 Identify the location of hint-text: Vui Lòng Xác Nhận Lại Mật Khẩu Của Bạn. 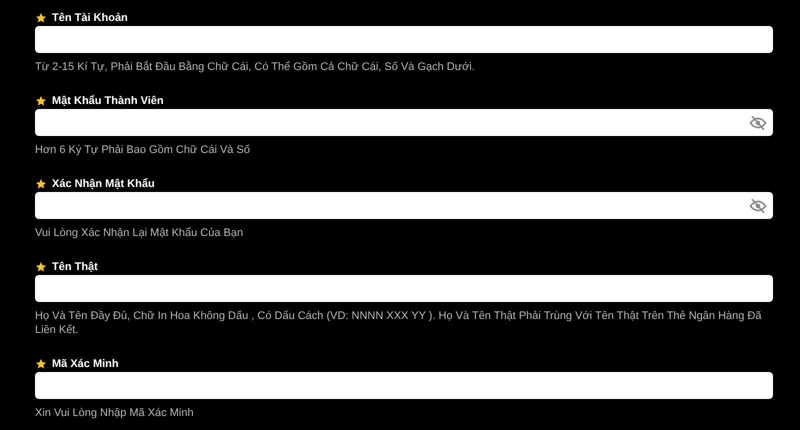
(139, 233).